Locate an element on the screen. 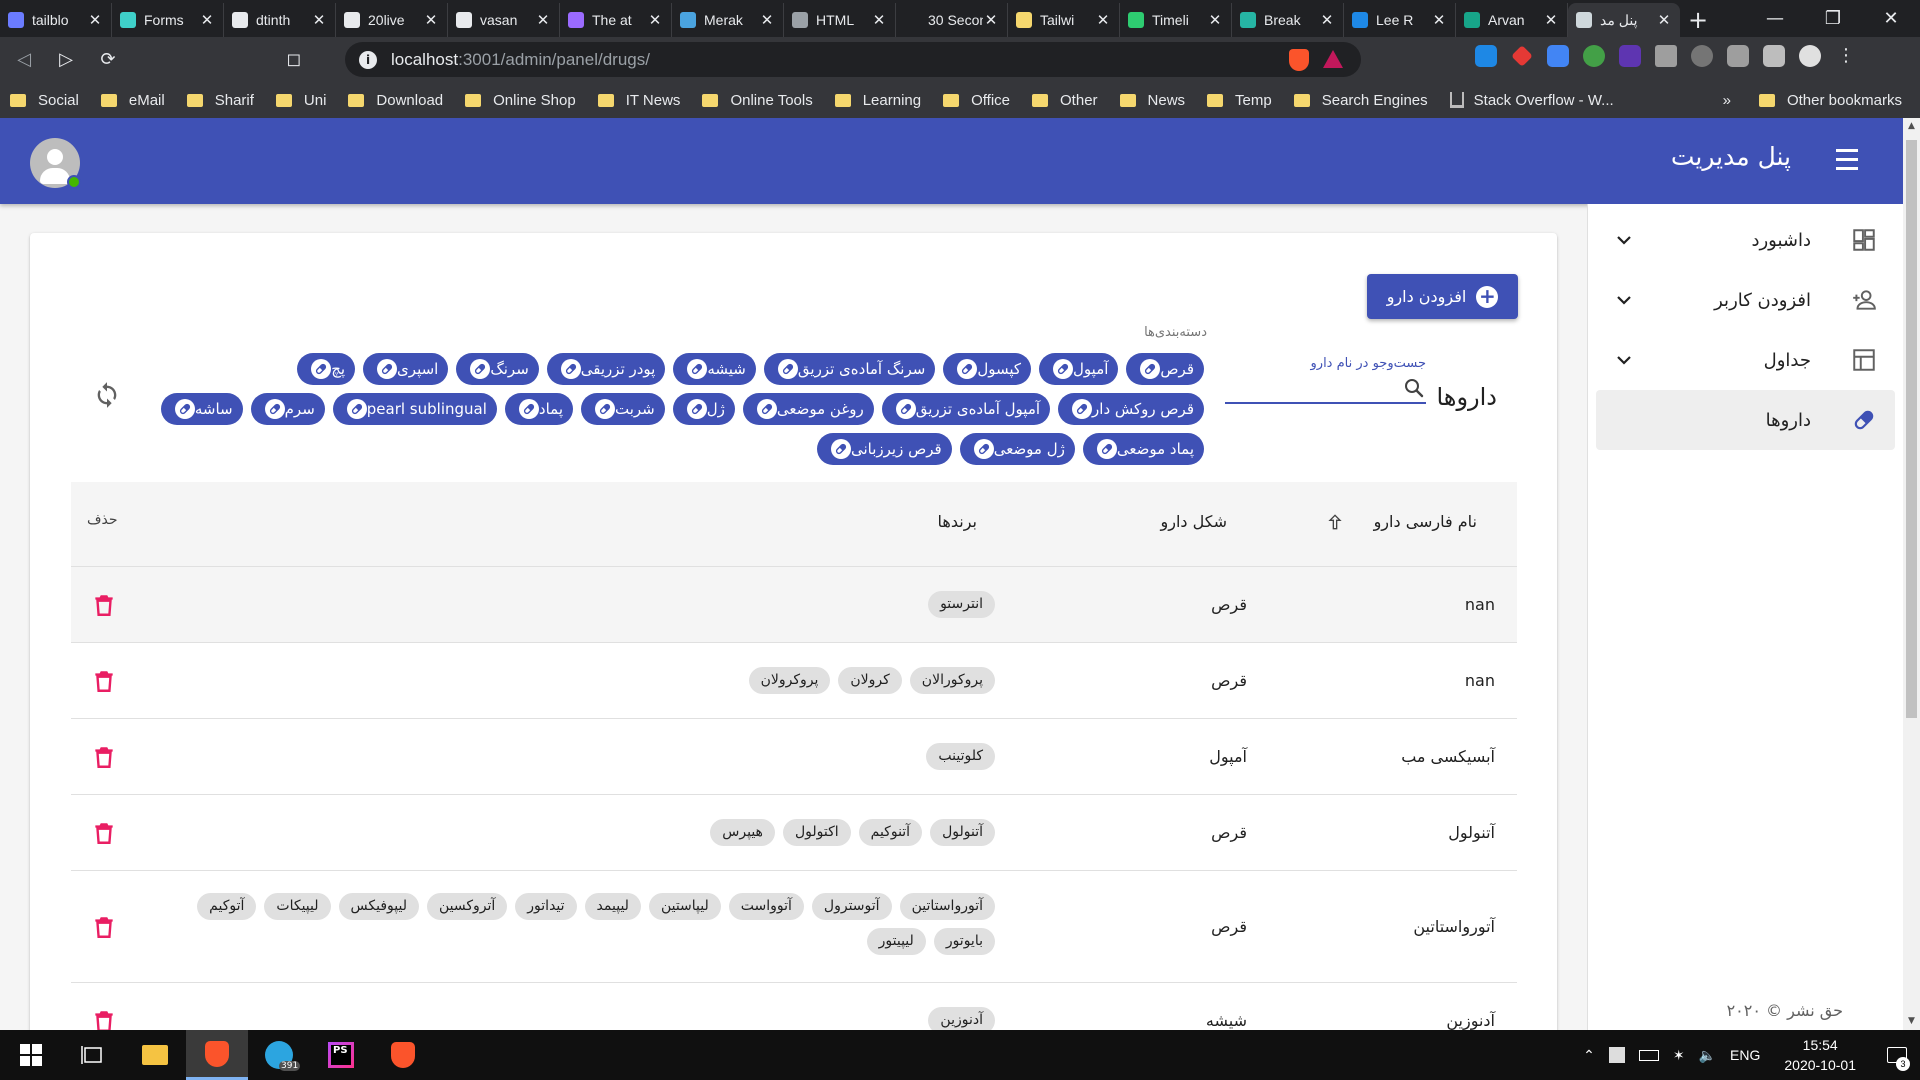 This screenshot has width=1920, height=1080. browser-tab: Timeli ✕ is located at coordinates (1176, 20).